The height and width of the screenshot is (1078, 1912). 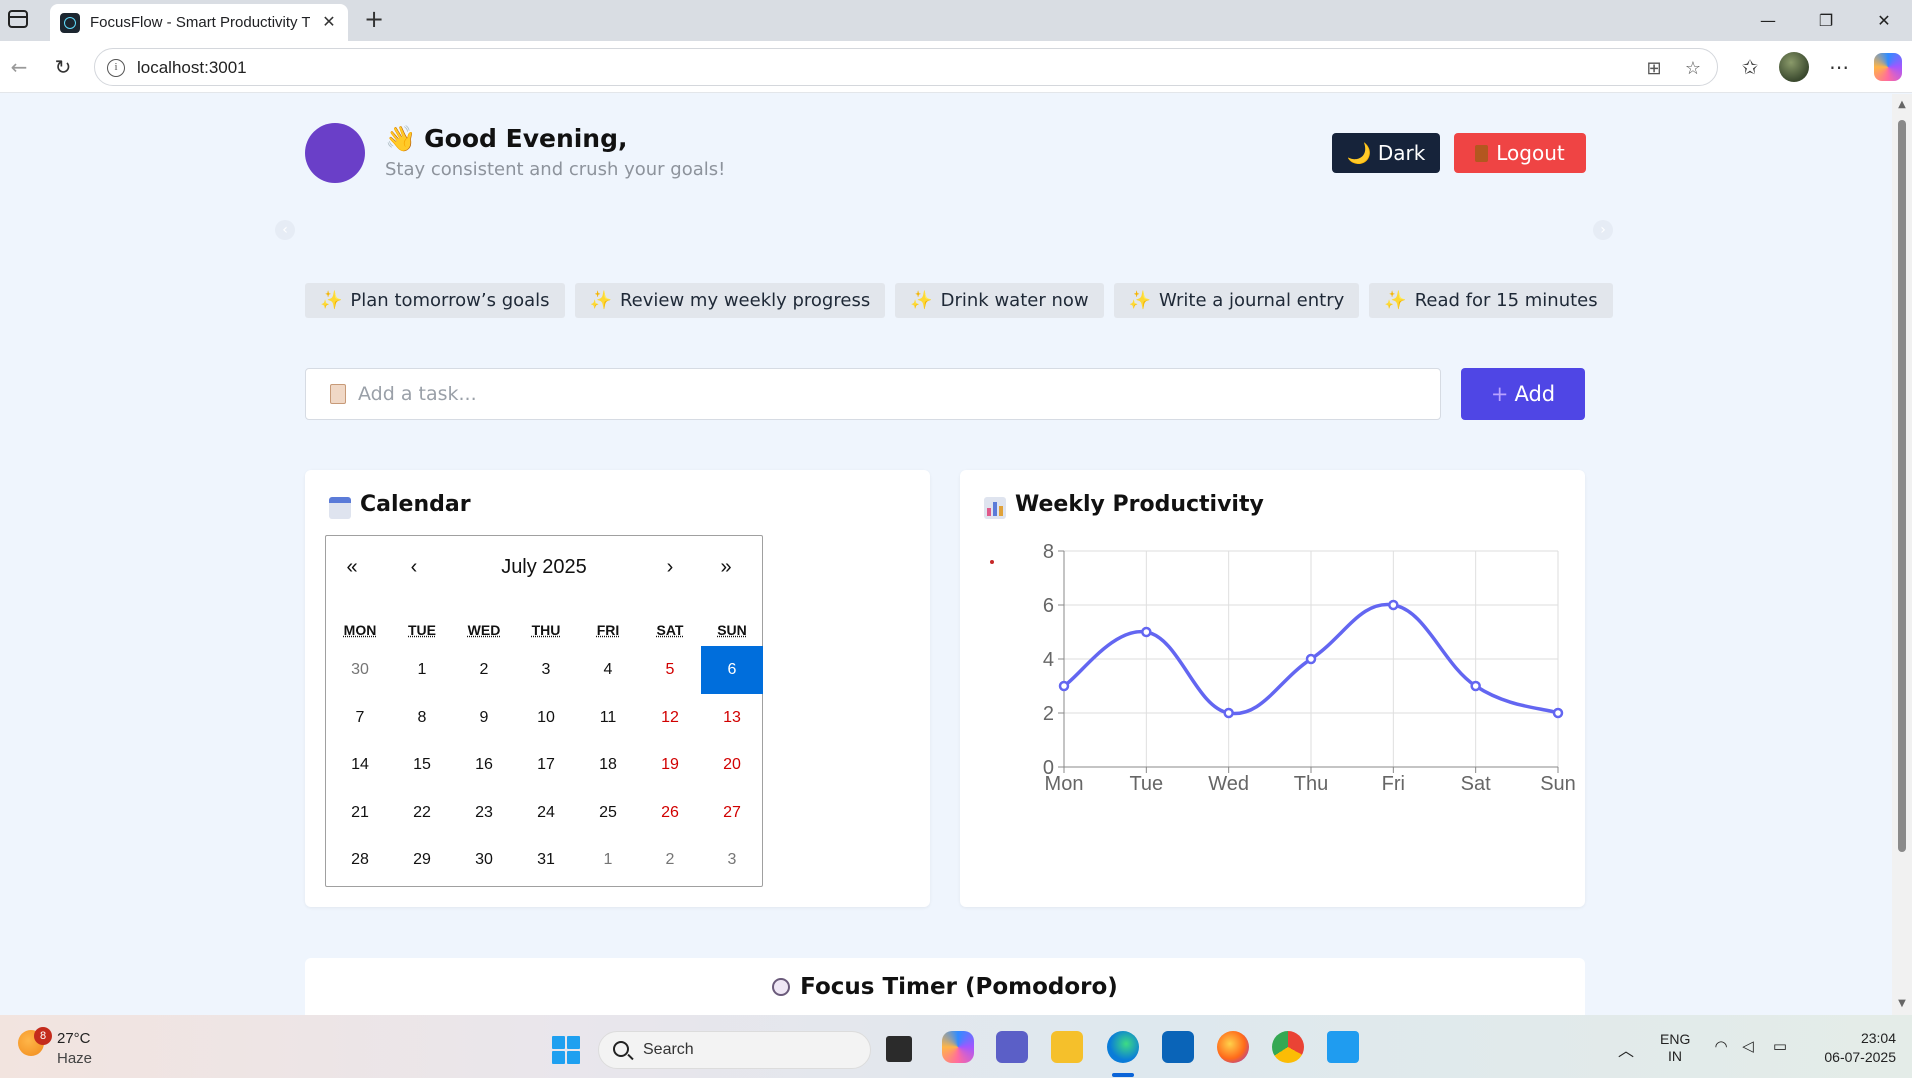 I want to click on task-view-icon, so click(x=899, y=1049).